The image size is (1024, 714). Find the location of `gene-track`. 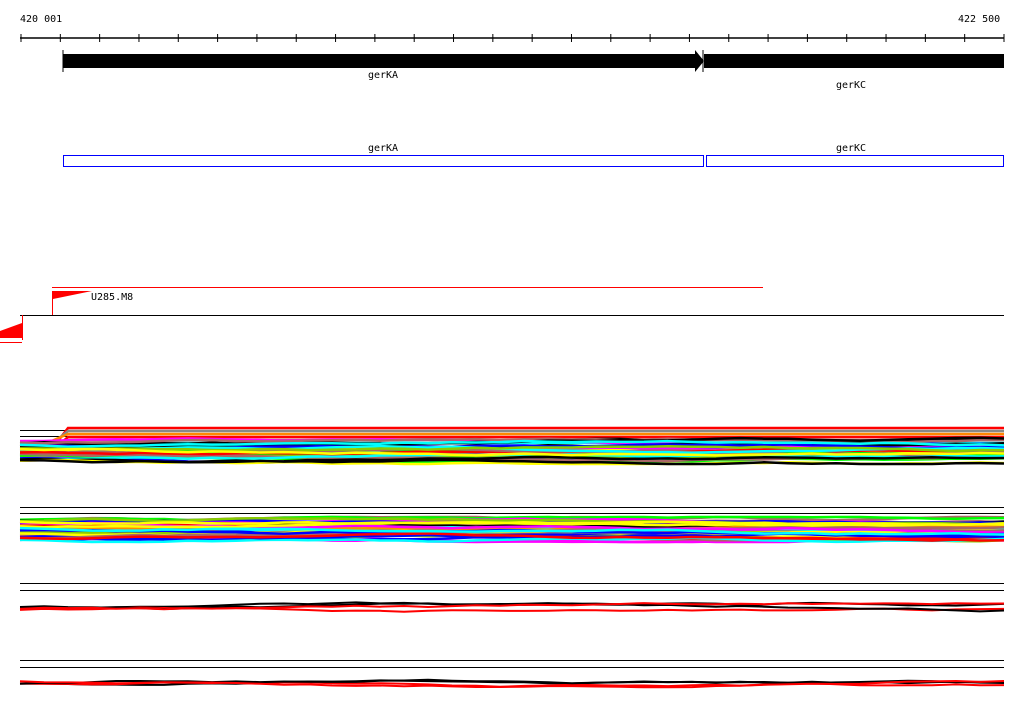

gene-track is located at coordinates (533, 61).